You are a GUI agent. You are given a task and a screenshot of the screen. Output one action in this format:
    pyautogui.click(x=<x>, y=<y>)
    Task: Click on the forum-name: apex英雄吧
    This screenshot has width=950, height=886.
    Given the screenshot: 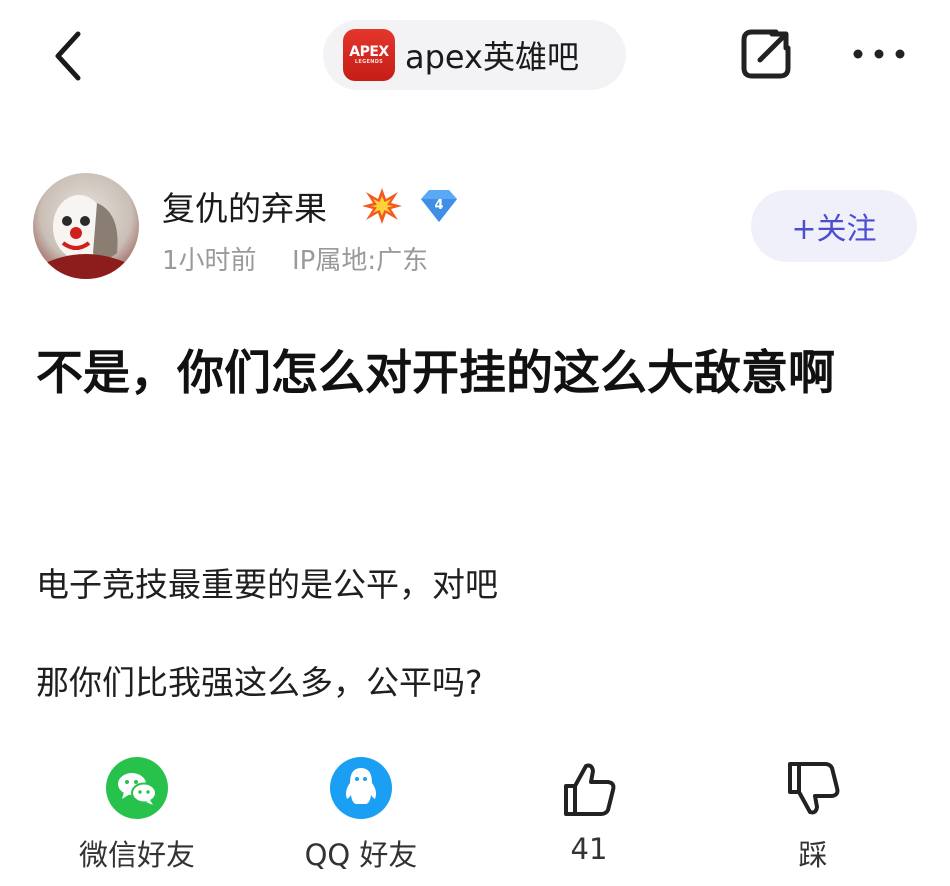 What is the action you would take?
    pyautogui.click(x=492, y=57)
    